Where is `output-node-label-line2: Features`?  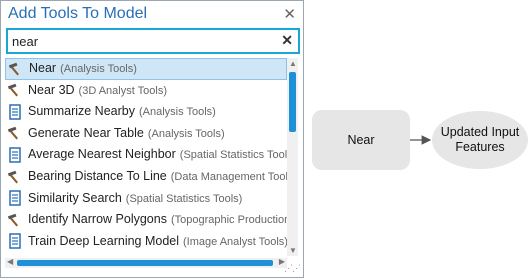 output-node-label-line2: Features is located at coordinates (479, 147).